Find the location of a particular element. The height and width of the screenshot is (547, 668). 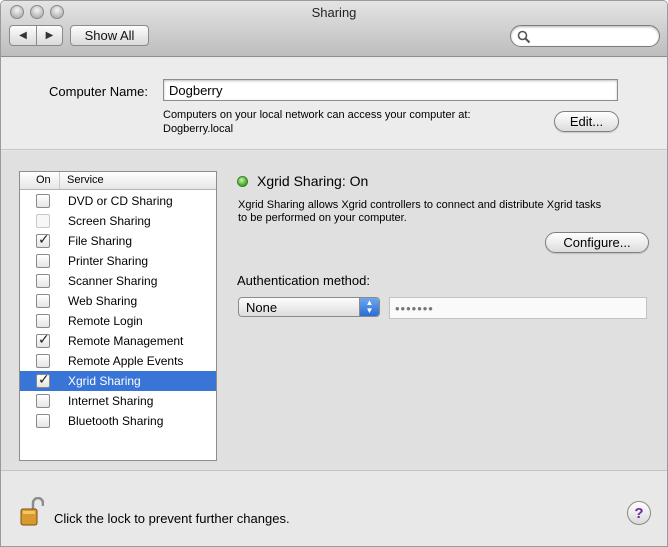

service-row: Bluetooth Sharing is located at coordinates (118, 421).